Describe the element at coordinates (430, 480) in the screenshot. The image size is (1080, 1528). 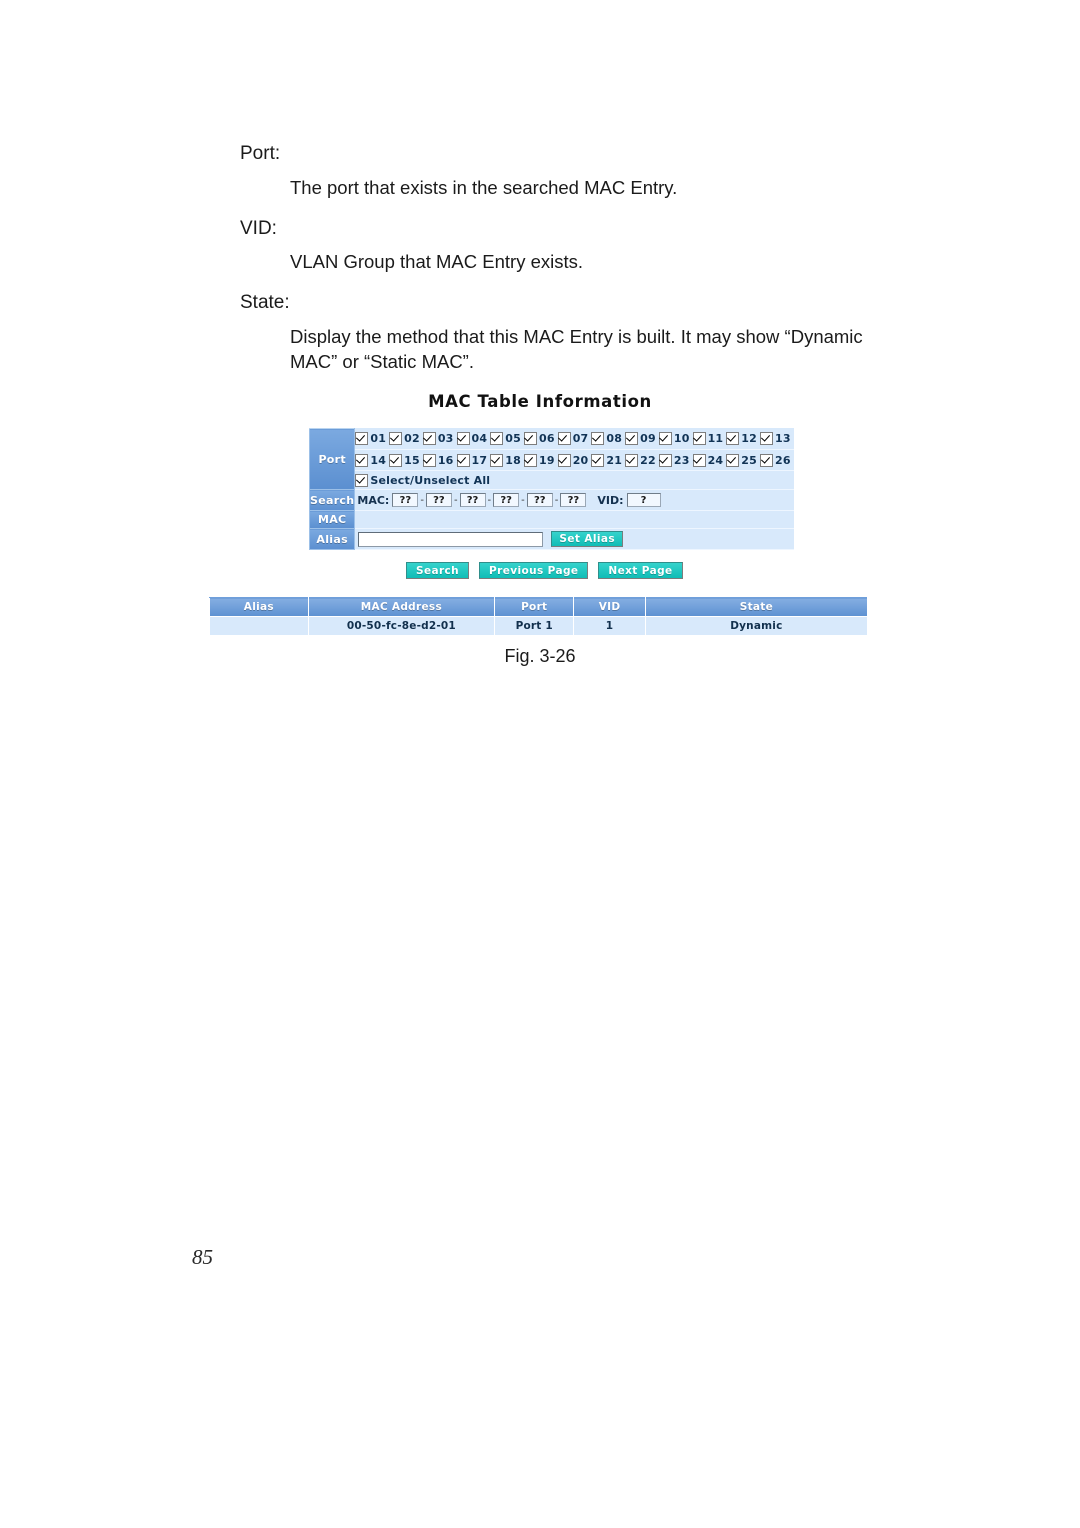
I see `select-all-label: Select/Unselect All` at that location.